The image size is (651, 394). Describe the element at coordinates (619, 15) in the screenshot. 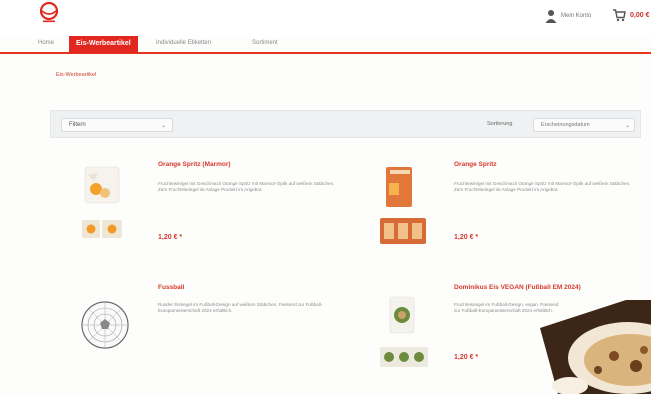

I see `cart-icon` at that location.